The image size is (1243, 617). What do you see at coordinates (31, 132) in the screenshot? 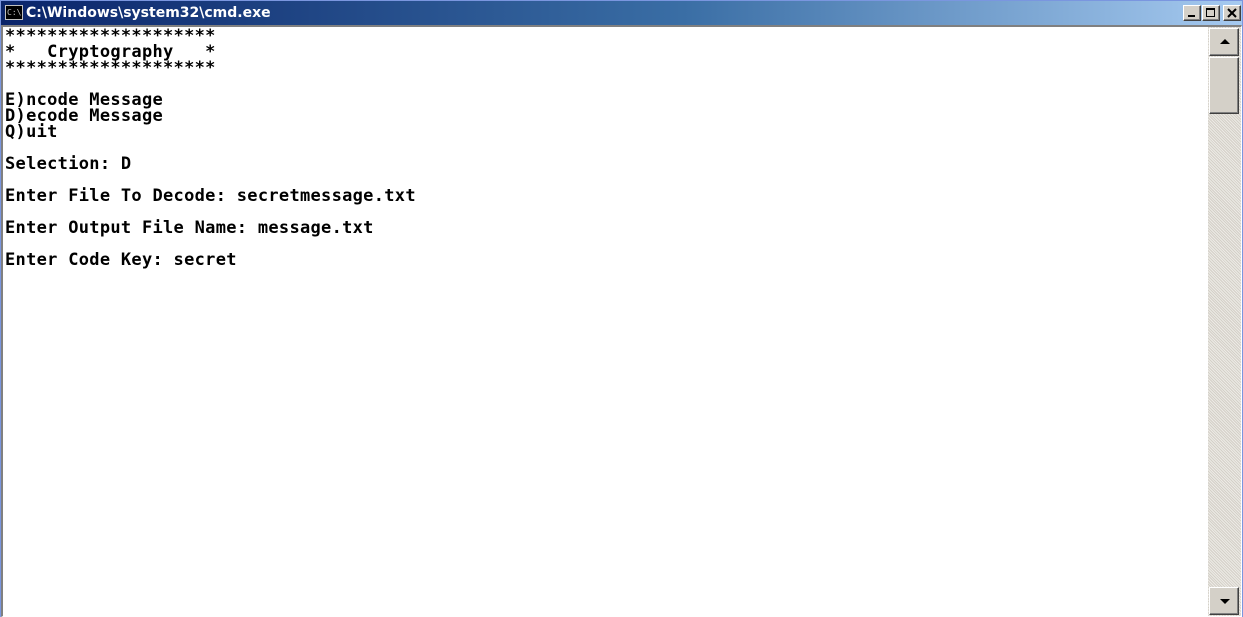
I see `console-line: Q)uit` at bounding box center [31, 132].